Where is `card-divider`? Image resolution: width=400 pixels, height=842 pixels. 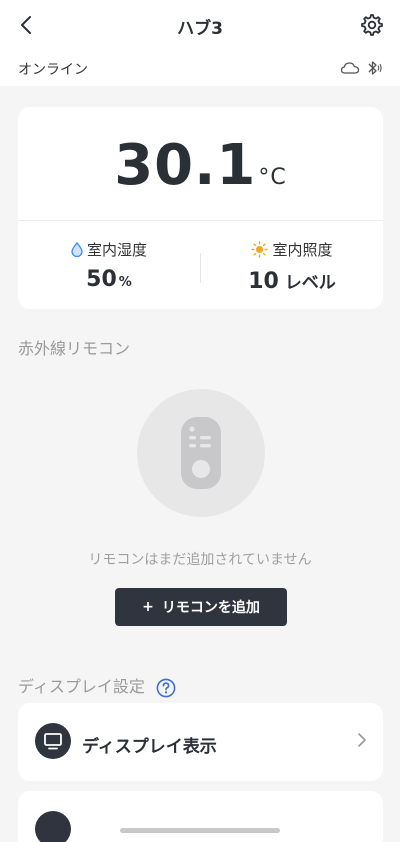
card-divider is located at coordinates (200, 220).